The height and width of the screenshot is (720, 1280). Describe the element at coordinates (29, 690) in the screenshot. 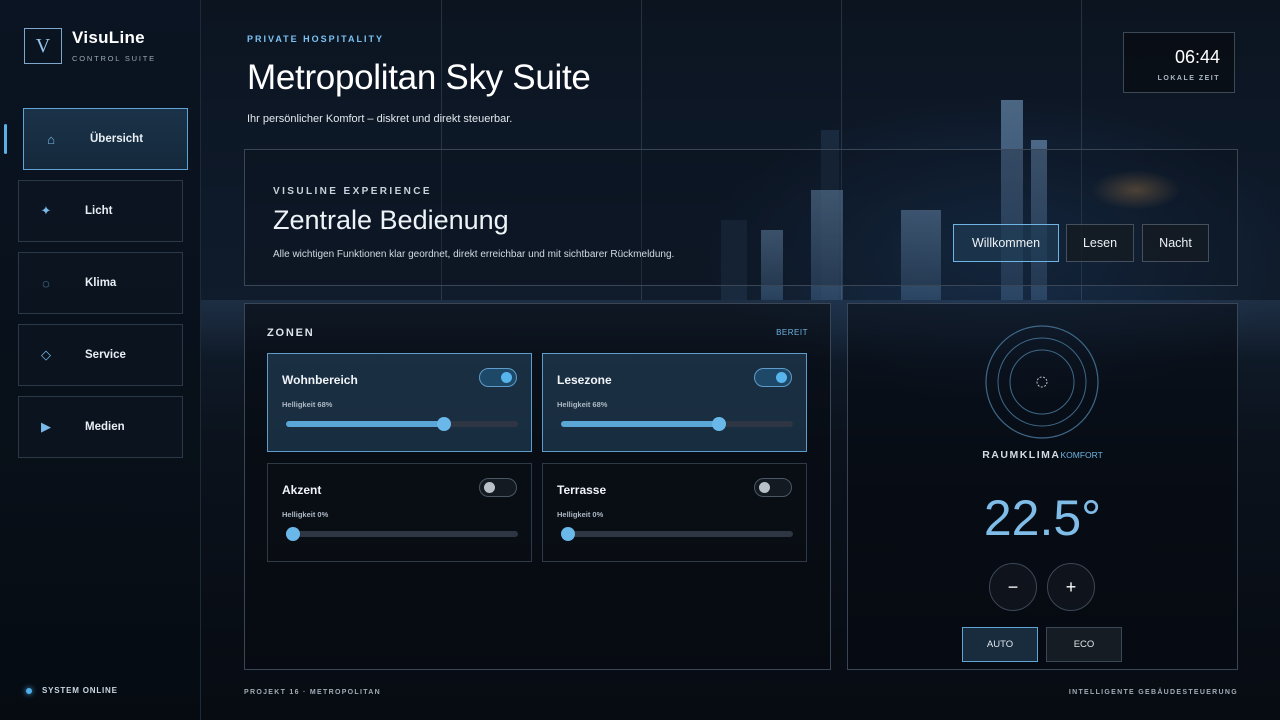

I see `status-dot-icon` at that location.